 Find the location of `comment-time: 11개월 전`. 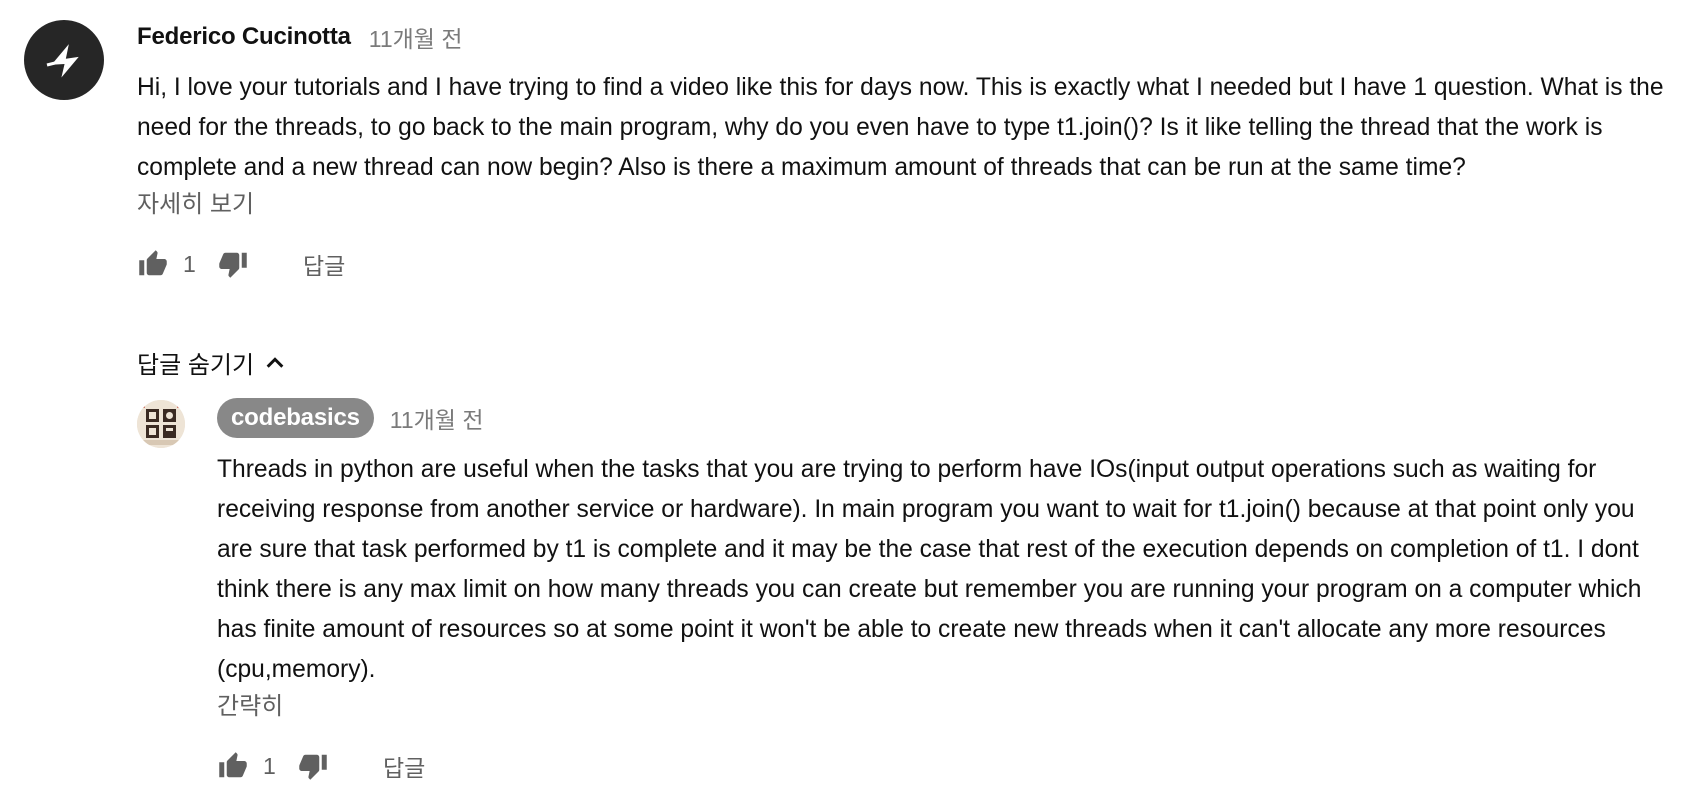

comment-time: 11개월 전 is located at coordinates (416, 37).